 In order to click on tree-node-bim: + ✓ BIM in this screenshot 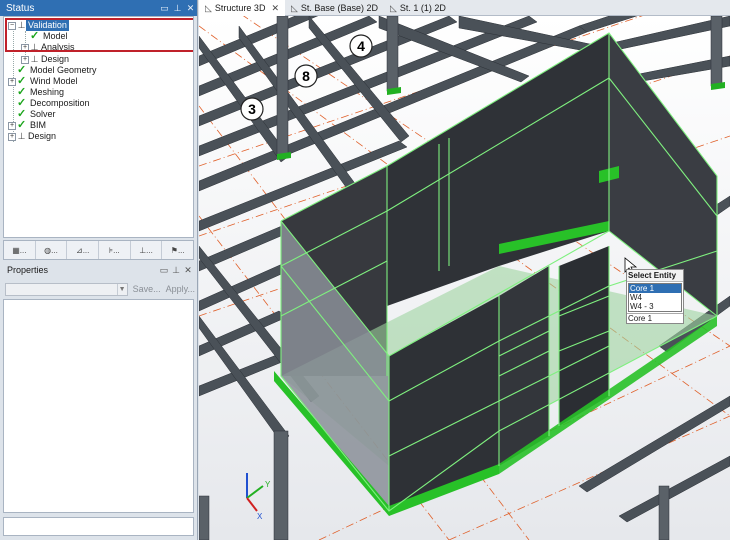, I will do `click(28, 125)`.